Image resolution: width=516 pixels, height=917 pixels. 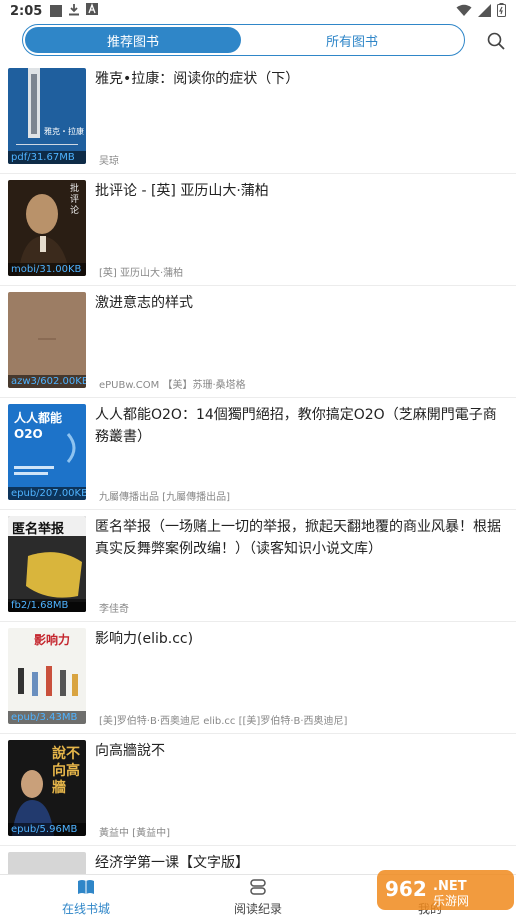 What do you see at coordinates (47, 381) in the screenshot?
I see `book-format: azw3/602.00KB` at bounding box center [47, 381].